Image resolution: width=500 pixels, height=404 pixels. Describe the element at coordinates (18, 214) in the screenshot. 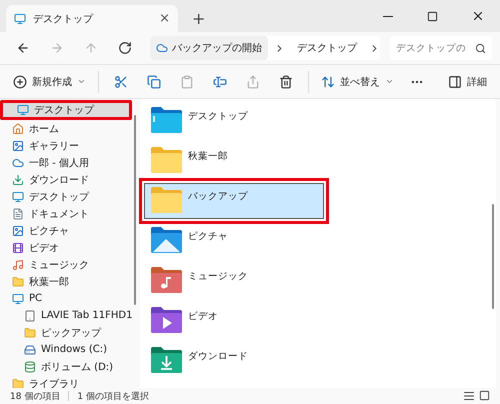

I see `document-icon` at that location.